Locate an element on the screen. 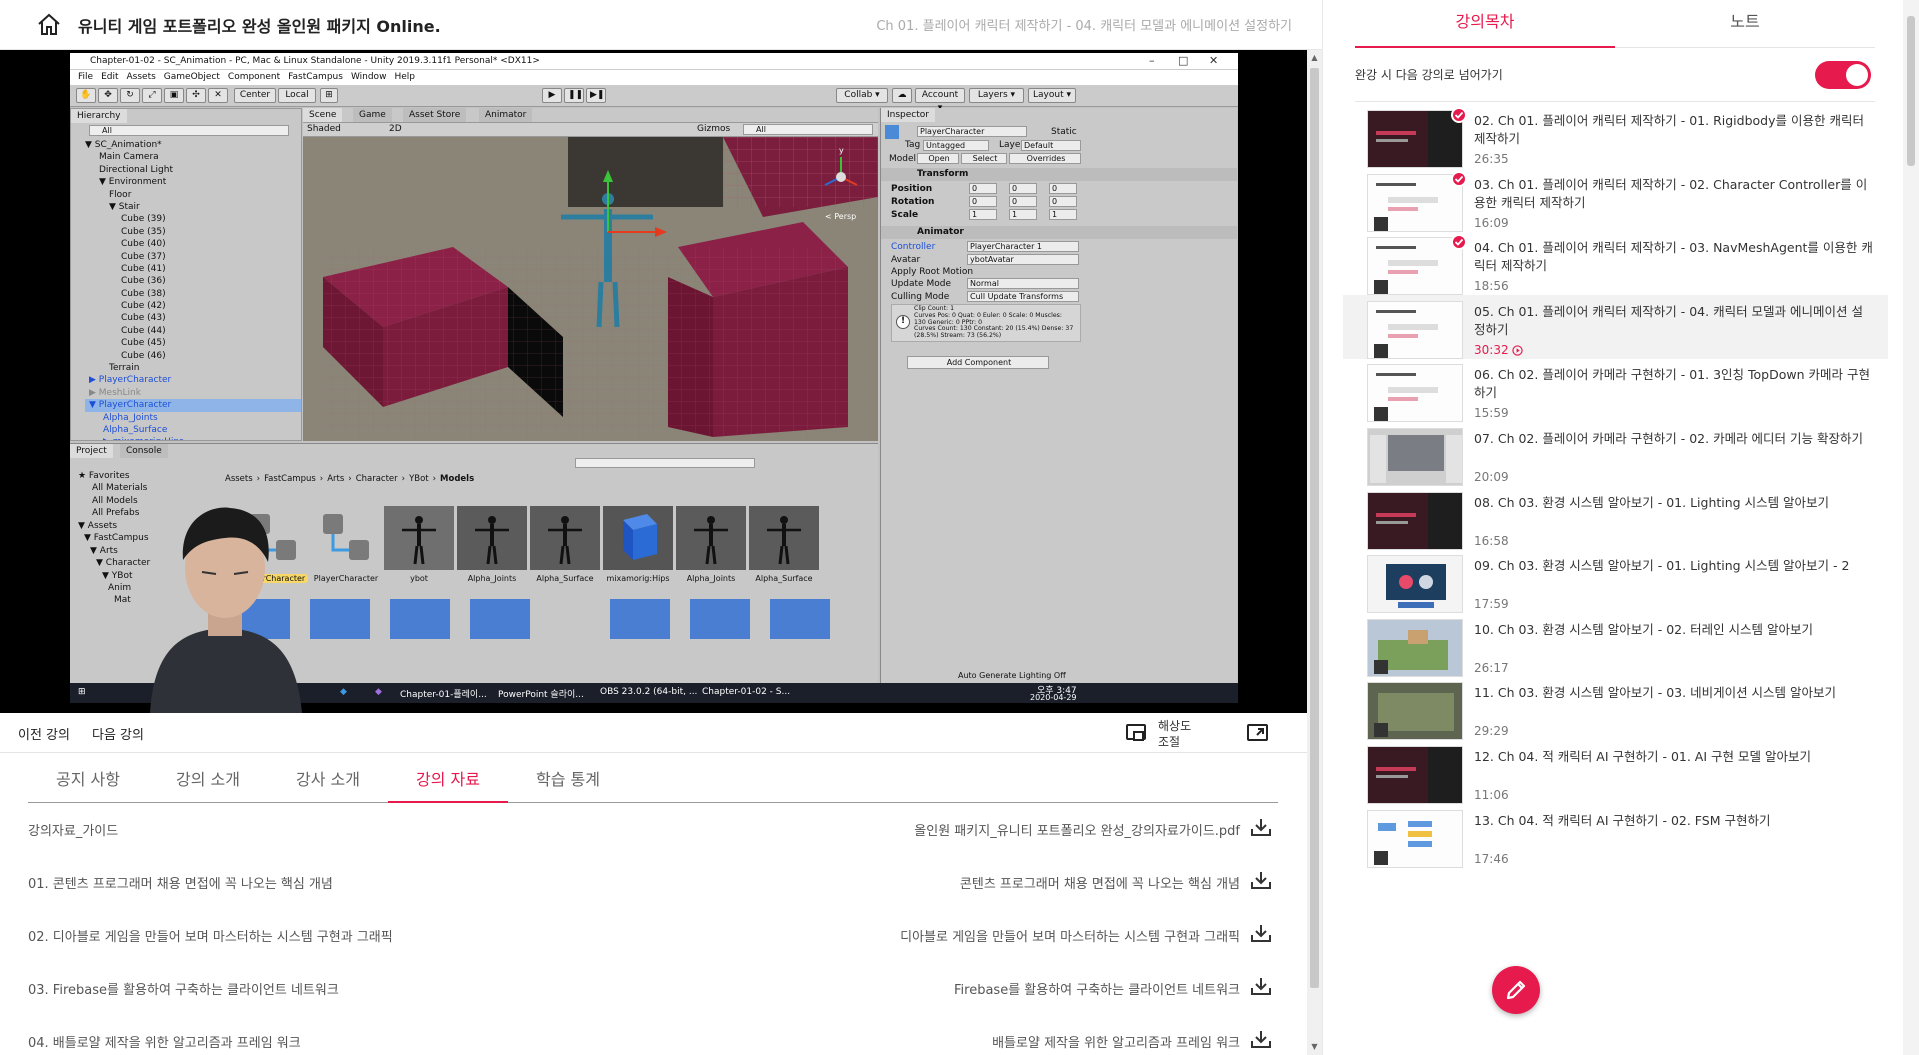  tab-course-intro: 강의 소개 is located at coordinates (208, 781).